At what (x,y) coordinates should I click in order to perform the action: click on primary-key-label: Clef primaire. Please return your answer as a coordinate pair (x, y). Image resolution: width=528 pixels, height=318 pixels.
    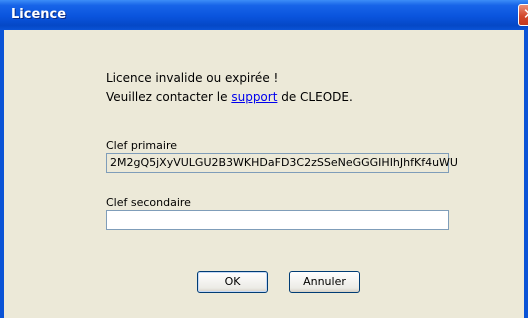
    Looking at the image, I should click on (141, 145).